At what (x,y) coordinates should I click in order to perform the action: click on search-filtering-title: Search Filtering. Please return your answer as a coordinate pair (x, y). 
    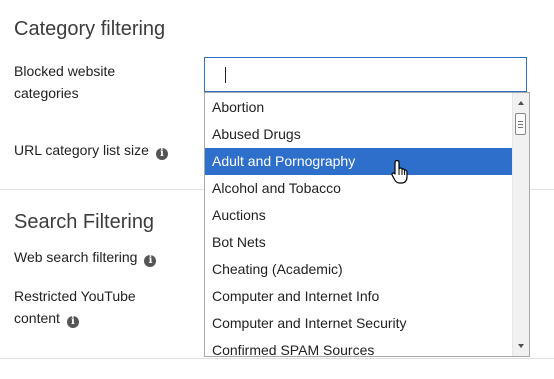
    Looking at the image, I should click on (84, 222).